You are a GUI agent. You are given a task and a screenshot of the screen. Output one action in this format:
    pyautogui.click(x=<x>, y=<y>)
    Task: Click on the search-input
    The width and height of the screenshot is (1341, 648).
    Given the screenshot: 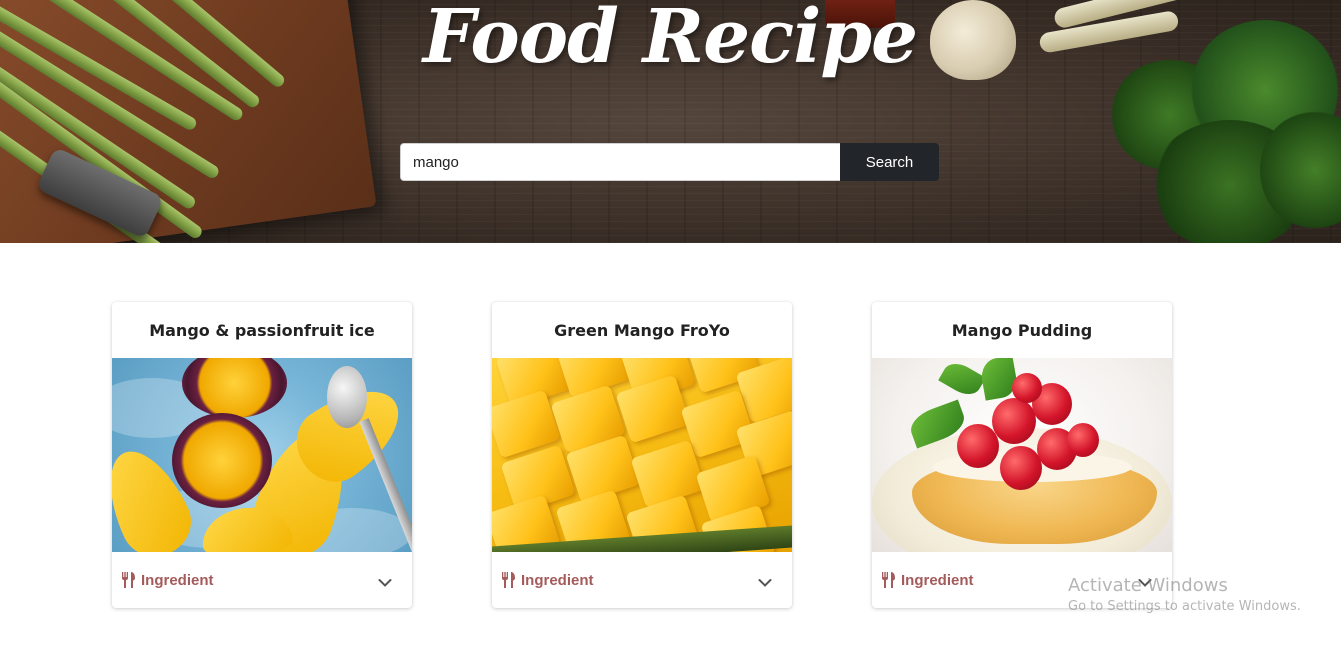 What is the action you would take?
    pyautogui.click(x=620, y=162)
    